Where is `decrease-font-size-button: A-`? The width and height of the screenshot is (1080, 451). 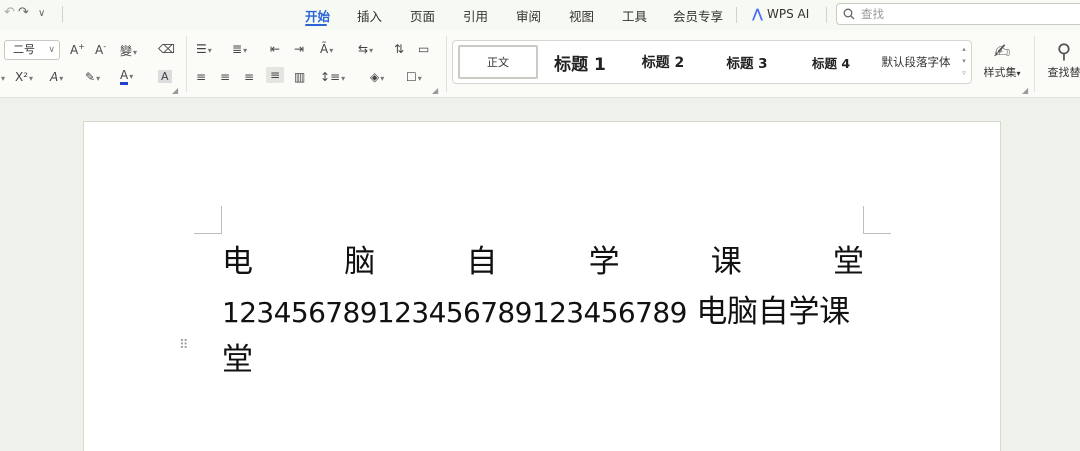 decrease-font-size-button: A- is located at coordinates (100, 49).